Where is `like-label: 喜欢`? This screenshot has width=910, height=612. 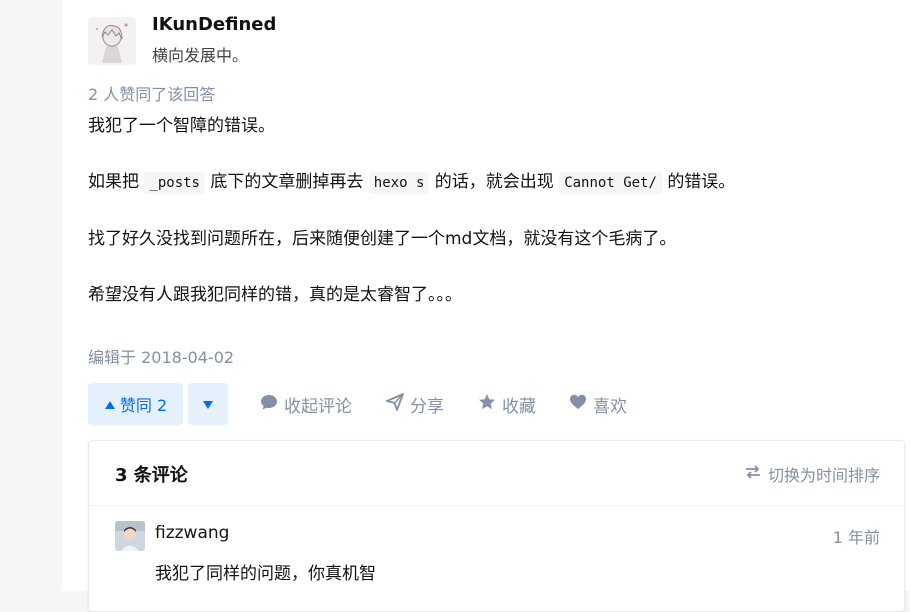
like-label: 喜欢 is located at coordinates (610, 406).